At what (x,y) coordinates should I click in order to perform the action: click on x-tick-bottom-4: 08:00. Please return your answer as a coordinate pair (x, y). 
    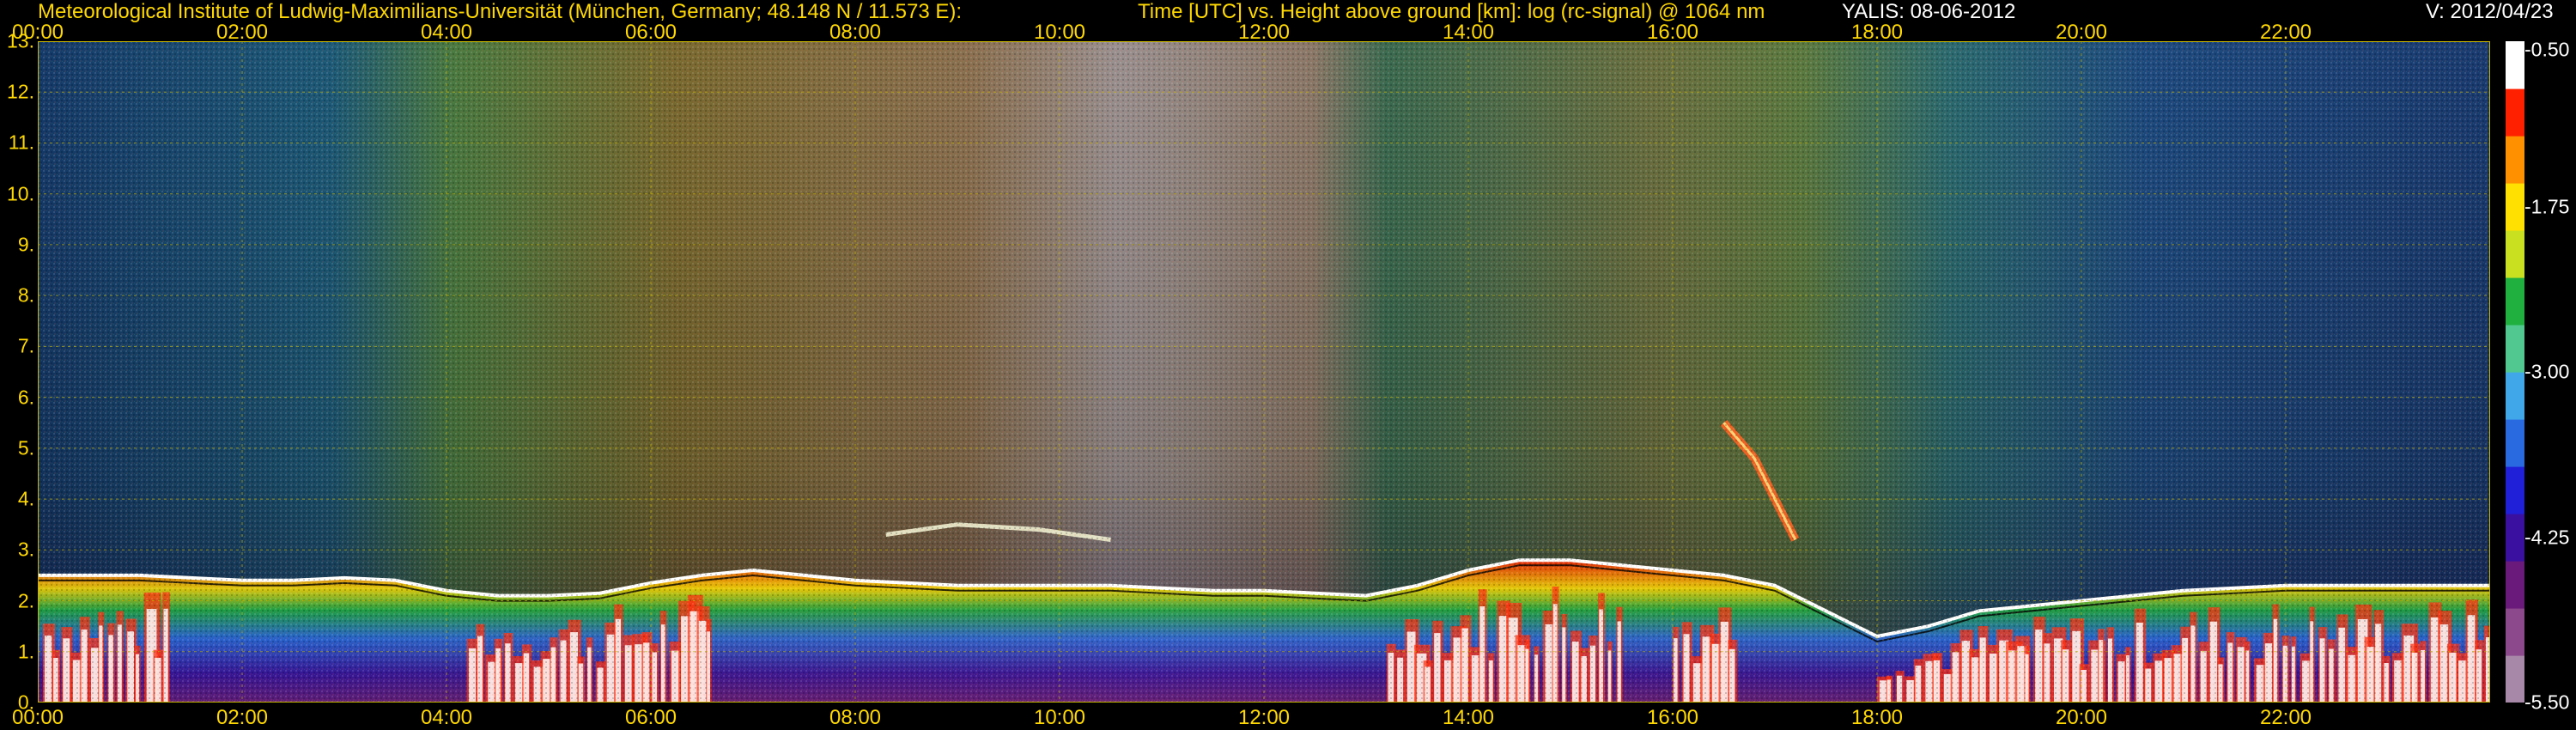
    Looking at the image, I should click on (856, 717).